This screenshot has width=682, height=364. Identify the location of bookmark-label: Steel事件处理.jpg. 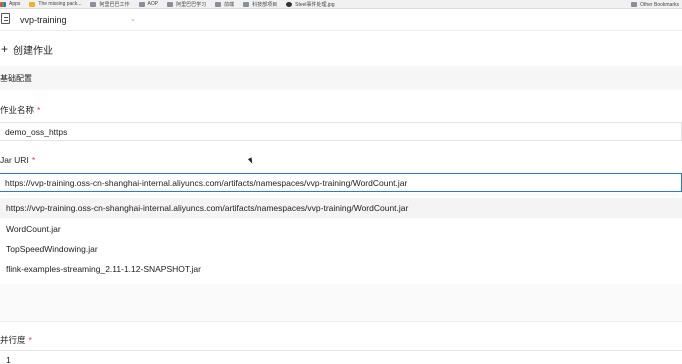
(315, 4).